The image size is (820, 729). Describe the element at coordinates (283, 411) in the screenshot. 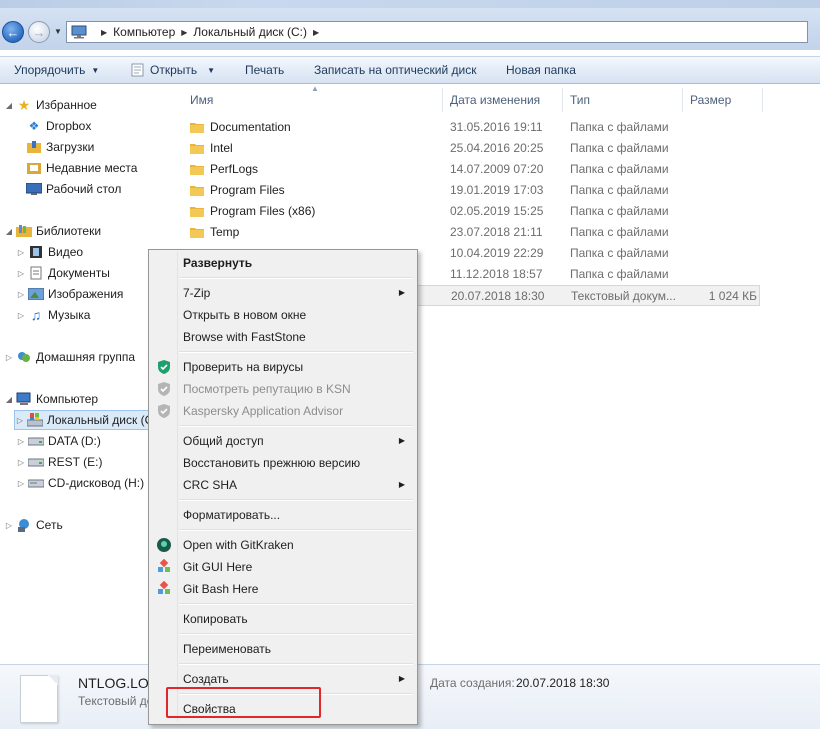

I see `menu-item-kaspersky-advisor: Kaspersky Application Advisor` at that location.